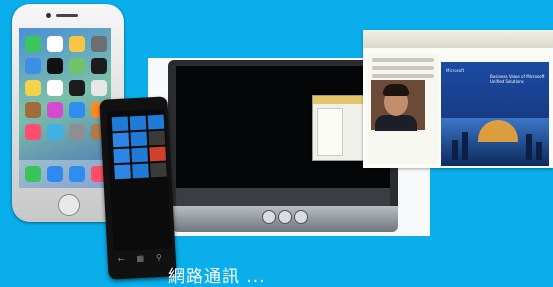  I want to click on newsstand-icon, so click(33, 110).